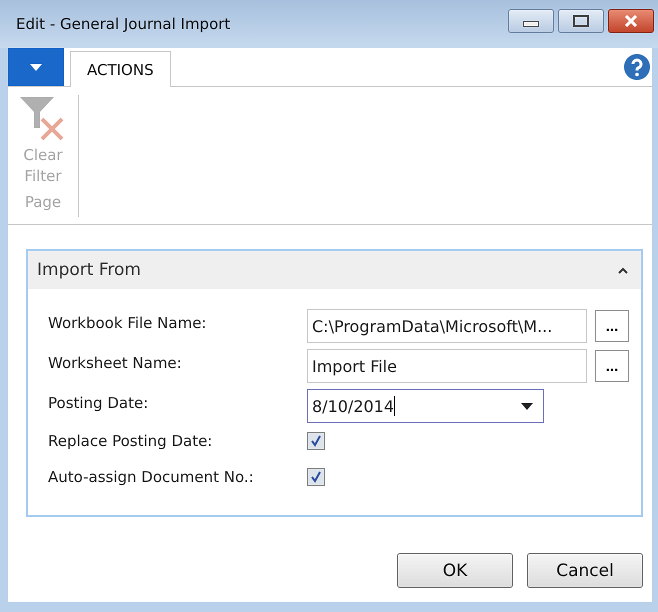 The width and height of the screenshot is (658, 612). What do you see at coordinates (623, 270) in the screenshot?
I see `collapse-icon` at bounding box center [623, 270].